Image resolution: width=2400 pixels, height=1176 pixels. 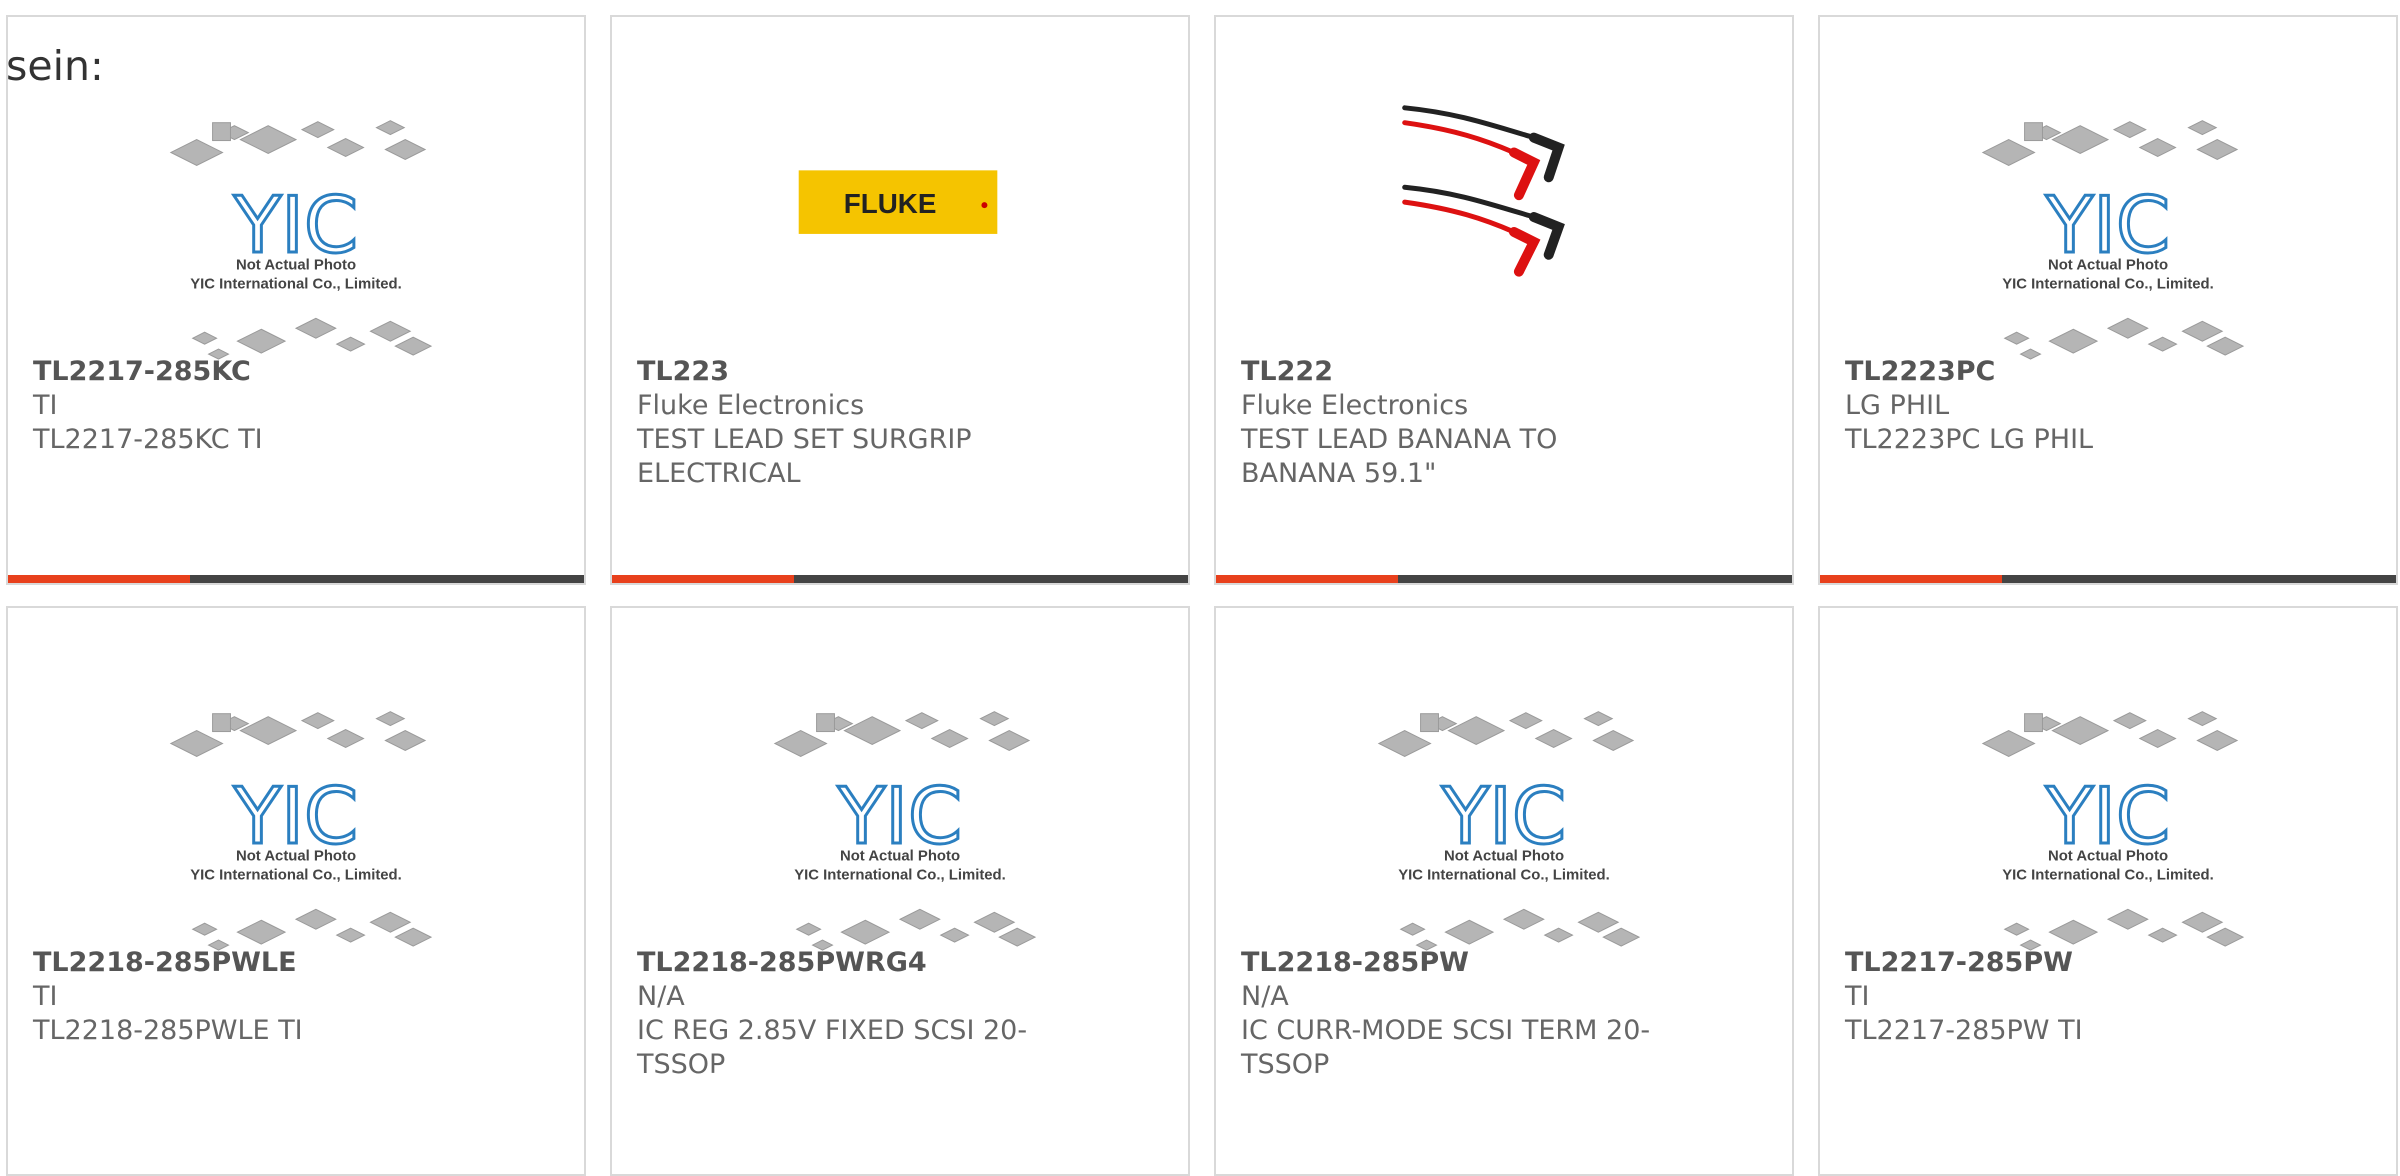 I want to click on fluke-logo-image: FLUKE, so click(x=900, y=222).